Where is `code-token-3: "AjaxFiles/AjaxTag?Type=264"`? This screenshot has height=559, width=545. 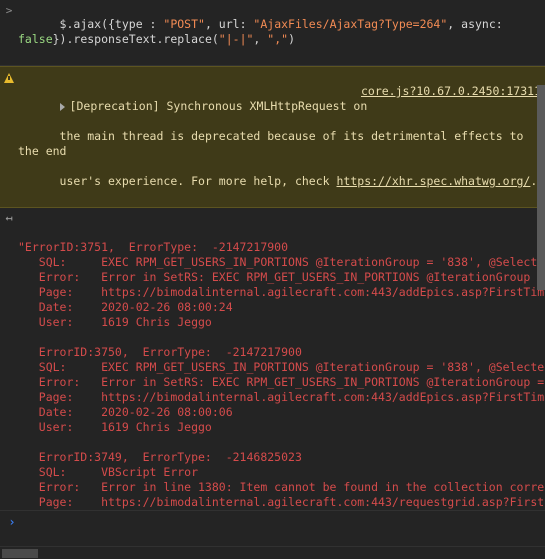 code-token-3: "AjaxFiles/AjaxTag?Type=264" is located at coordinates (350, 24).